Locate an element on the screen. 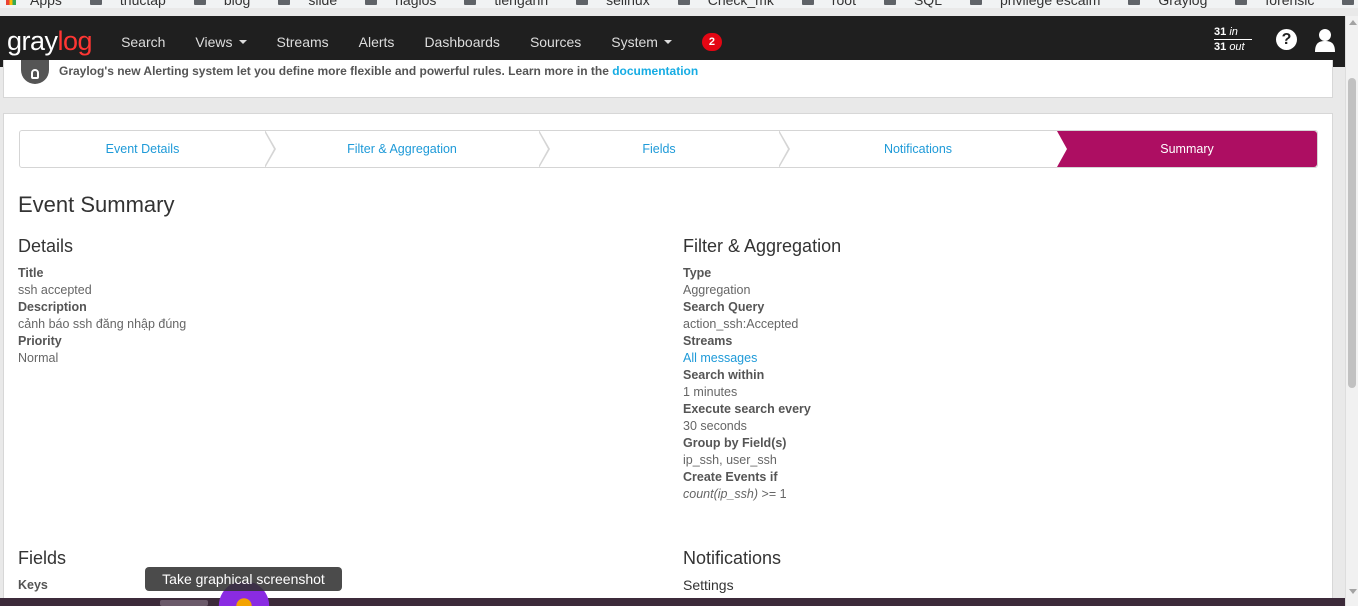 The image size is (1358, 606). nav-label: Views is located at coordinates (214, 41).